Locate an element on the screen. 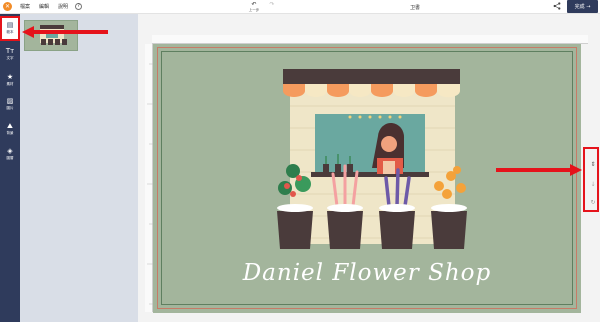 The height and width of the screenshot is (322, 600). side-control-panel: ⇕ ↓ ↻ is located at coordinates (591, 179).